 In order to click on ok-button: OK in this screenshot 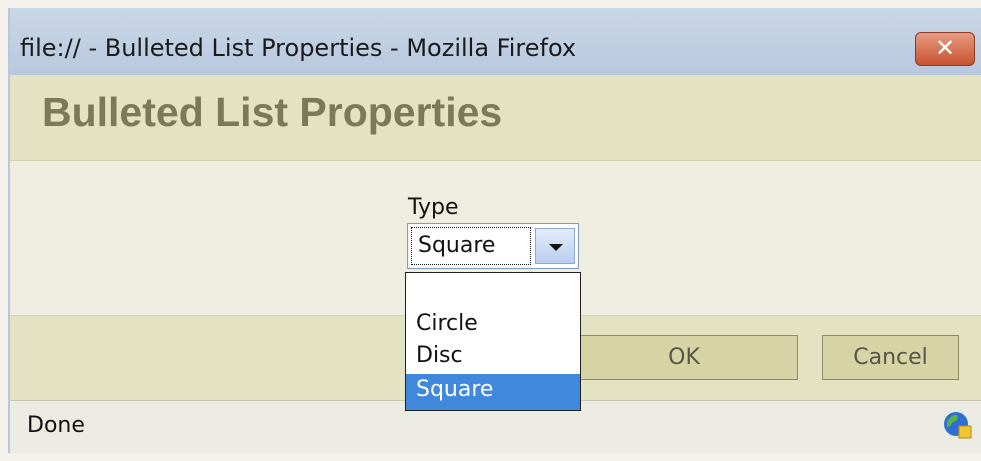, I will do `click(684, 357)`.